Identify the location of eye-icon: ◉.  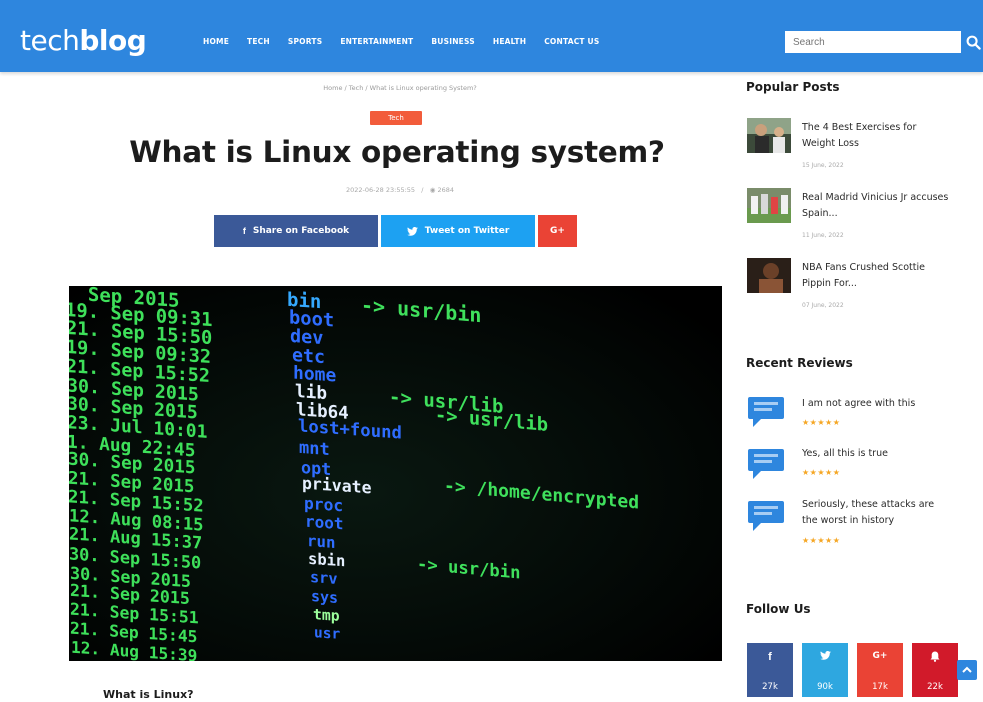
(432, 190).